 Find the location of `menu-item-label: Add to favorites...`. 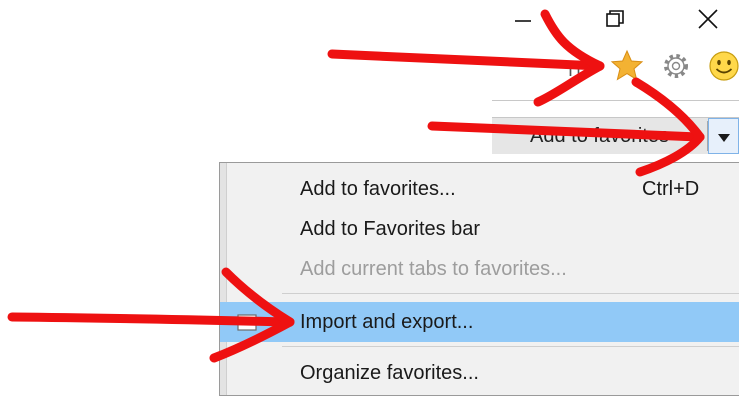

menu-item-label: Add to favorites... is located at coordinates (378, 189).